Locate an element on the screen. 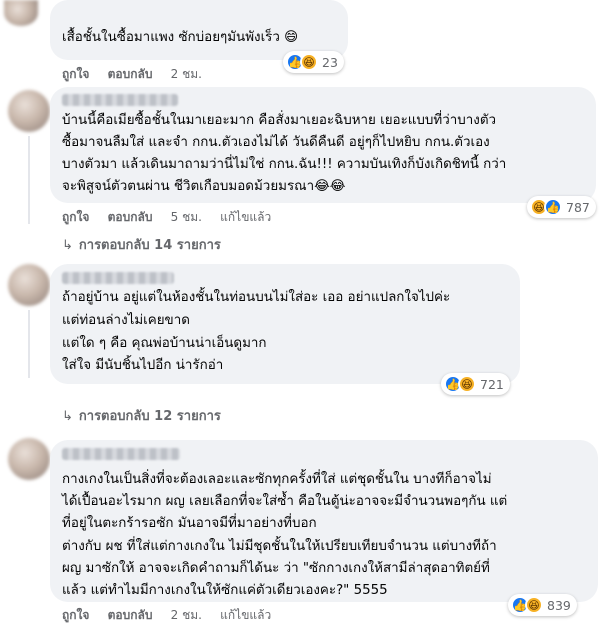 The width and height of the screenshot is (600, 628). reaction-summary: 😆 👍 787 is located at coordinates (561, 207).